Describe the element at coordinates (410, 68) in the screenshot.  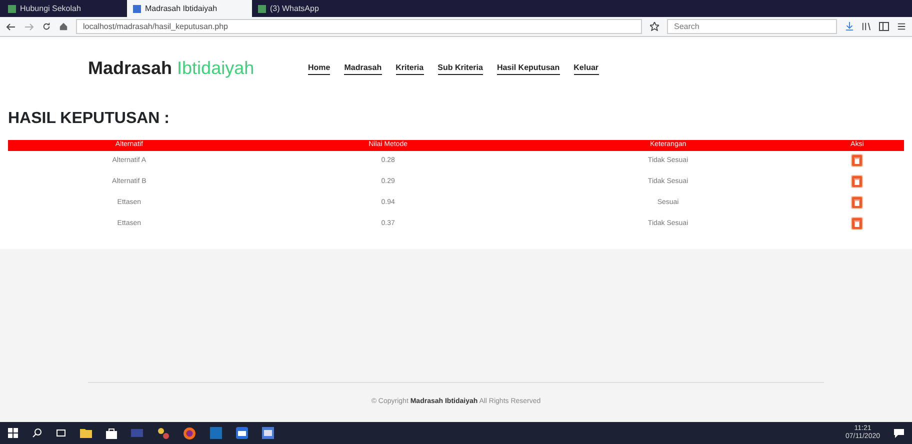
I see `nav-link: Kriteria` at that location.